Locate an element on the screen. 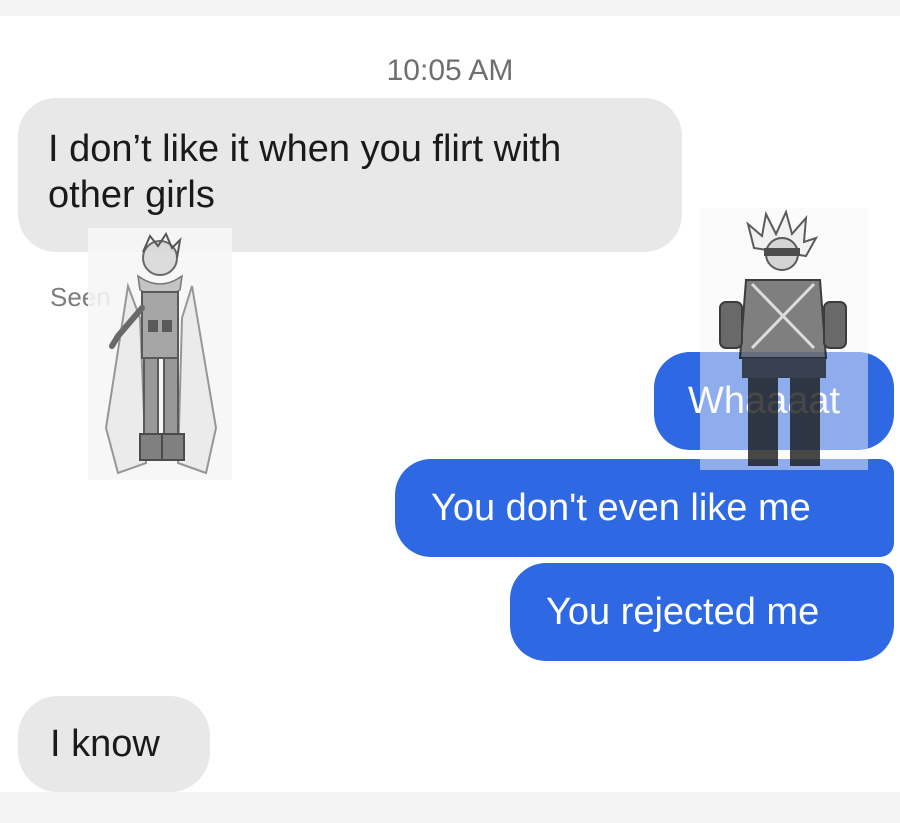 The image size is (900, 823). caped-hero-icon is located at coordinates (161, 353).